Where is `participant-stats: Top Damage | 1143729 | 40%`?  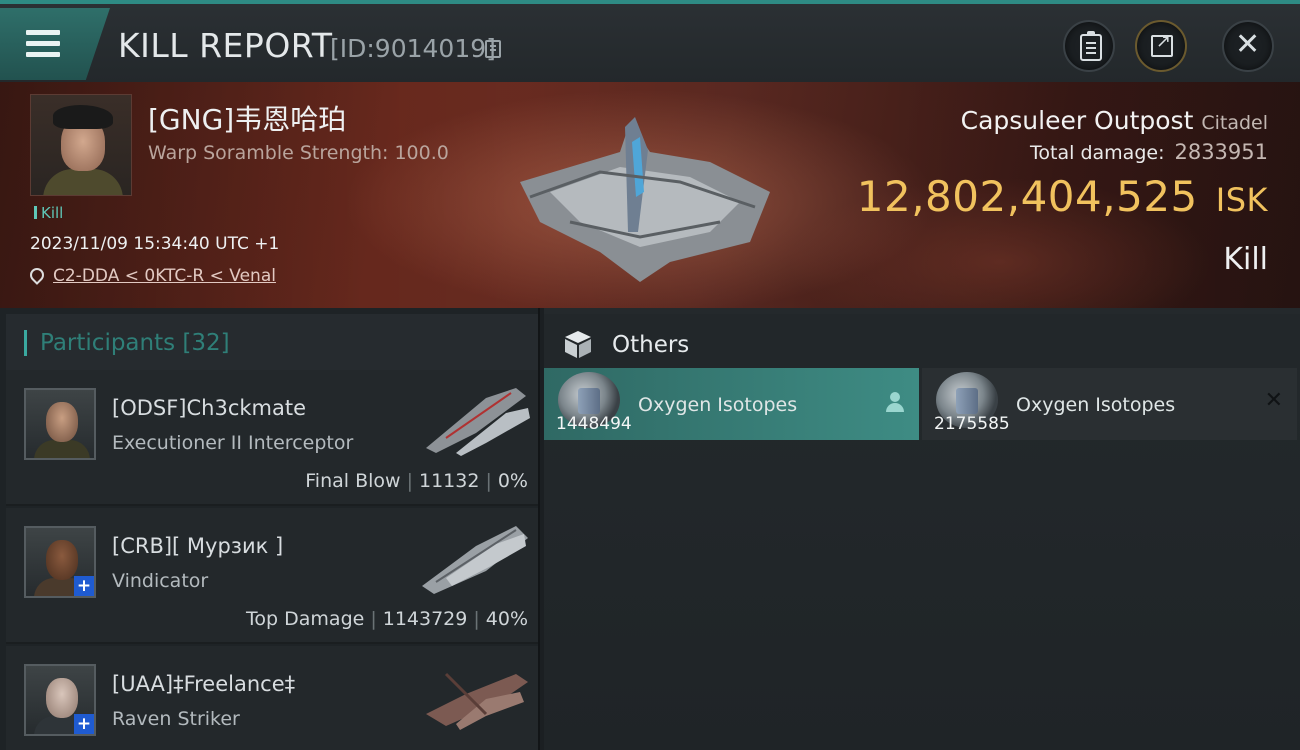
participant-stats: Top Damage | 1143729 | 40% is located at coordinates (387, 619).